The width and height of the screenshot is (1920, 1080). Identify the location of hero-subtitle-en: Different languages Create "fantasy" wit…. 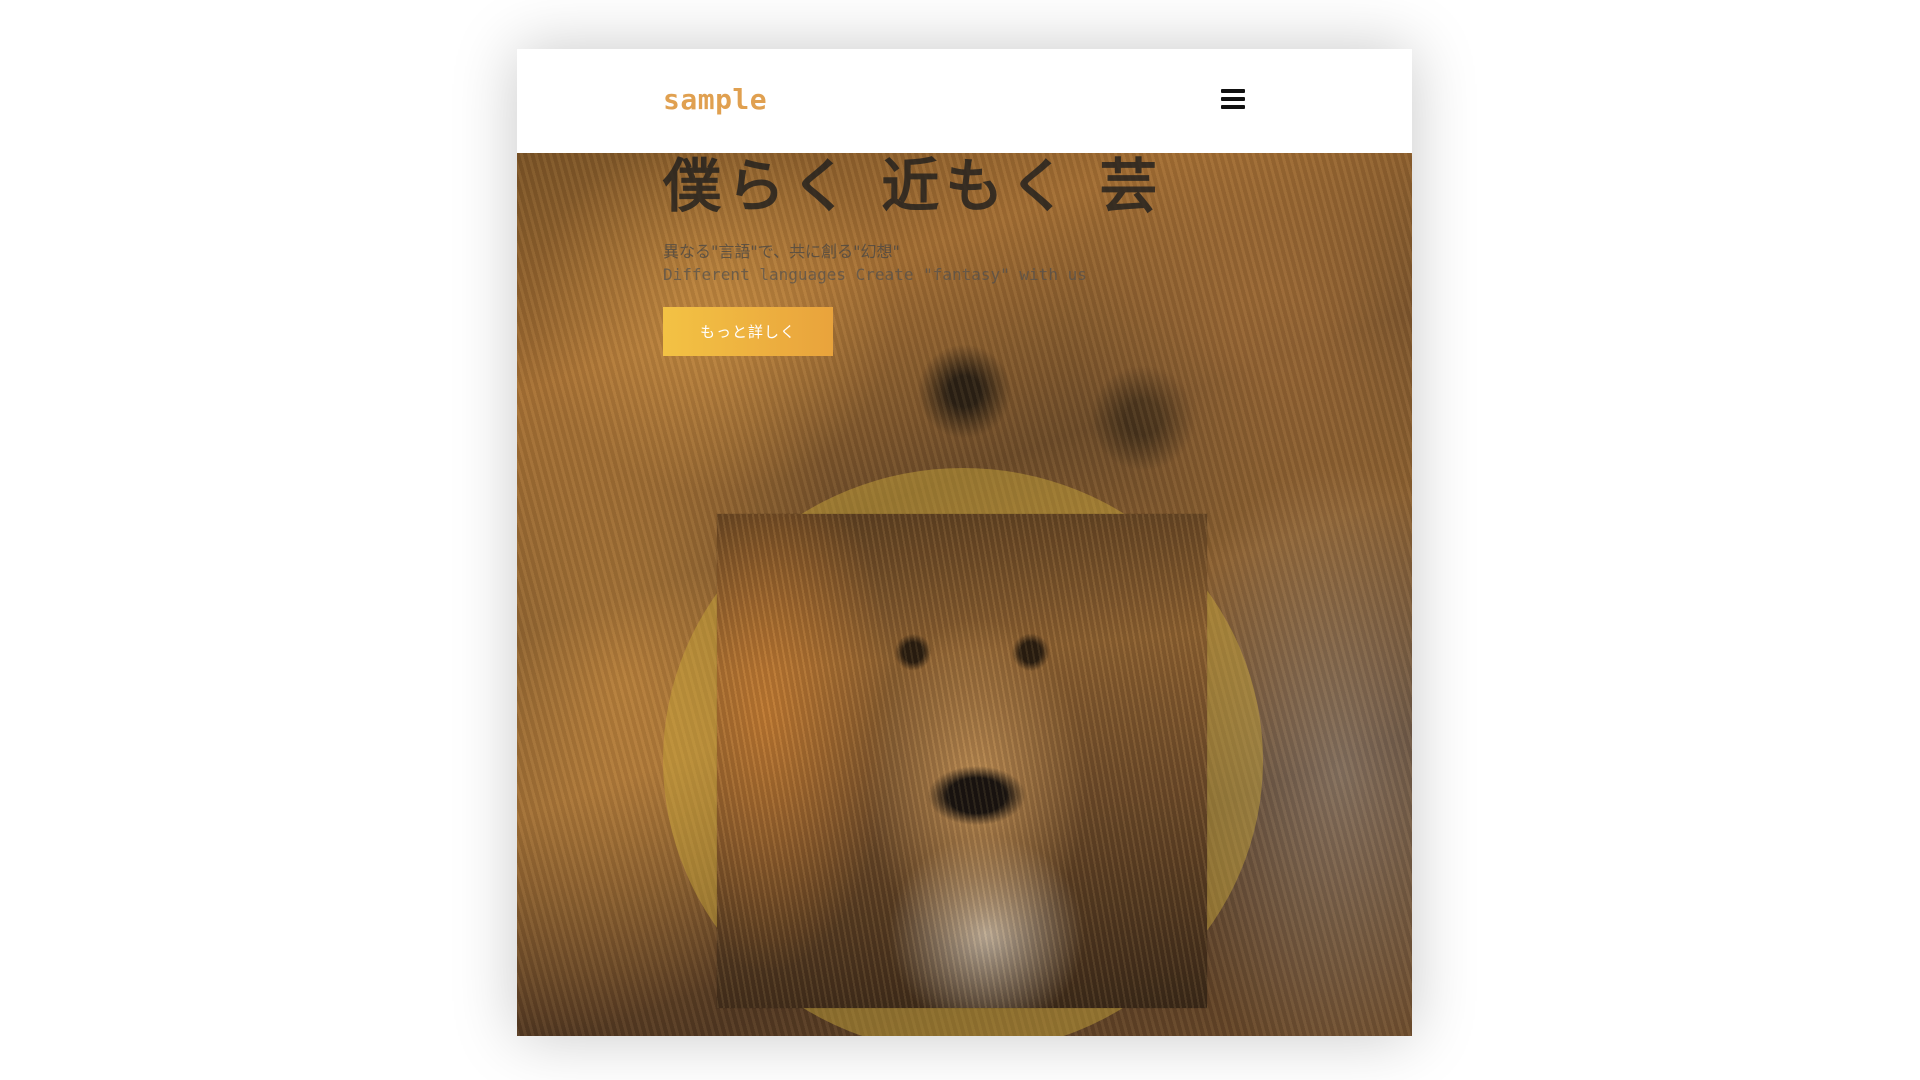
(875, 274).